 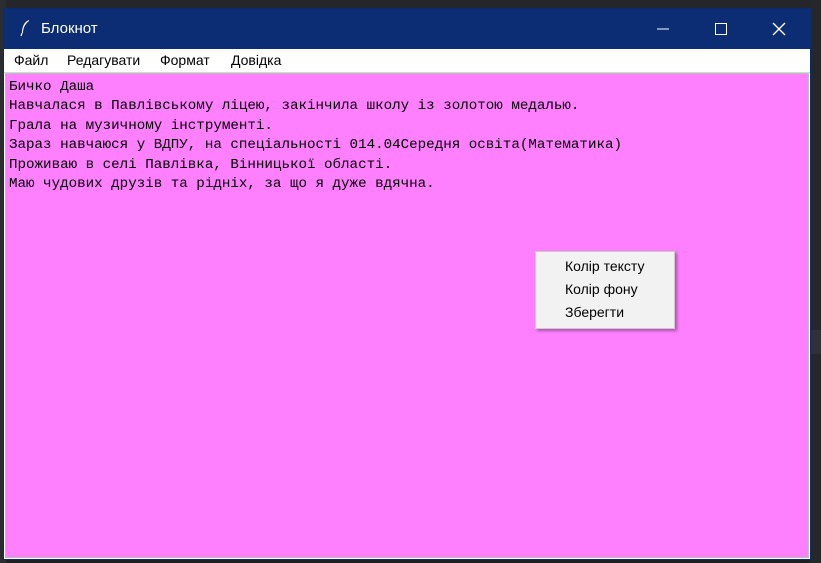 What do you see at coordinates (52, 87) in the screenshot?
I see `text-line: Бичко Даша` at bounding box center [52, 87].